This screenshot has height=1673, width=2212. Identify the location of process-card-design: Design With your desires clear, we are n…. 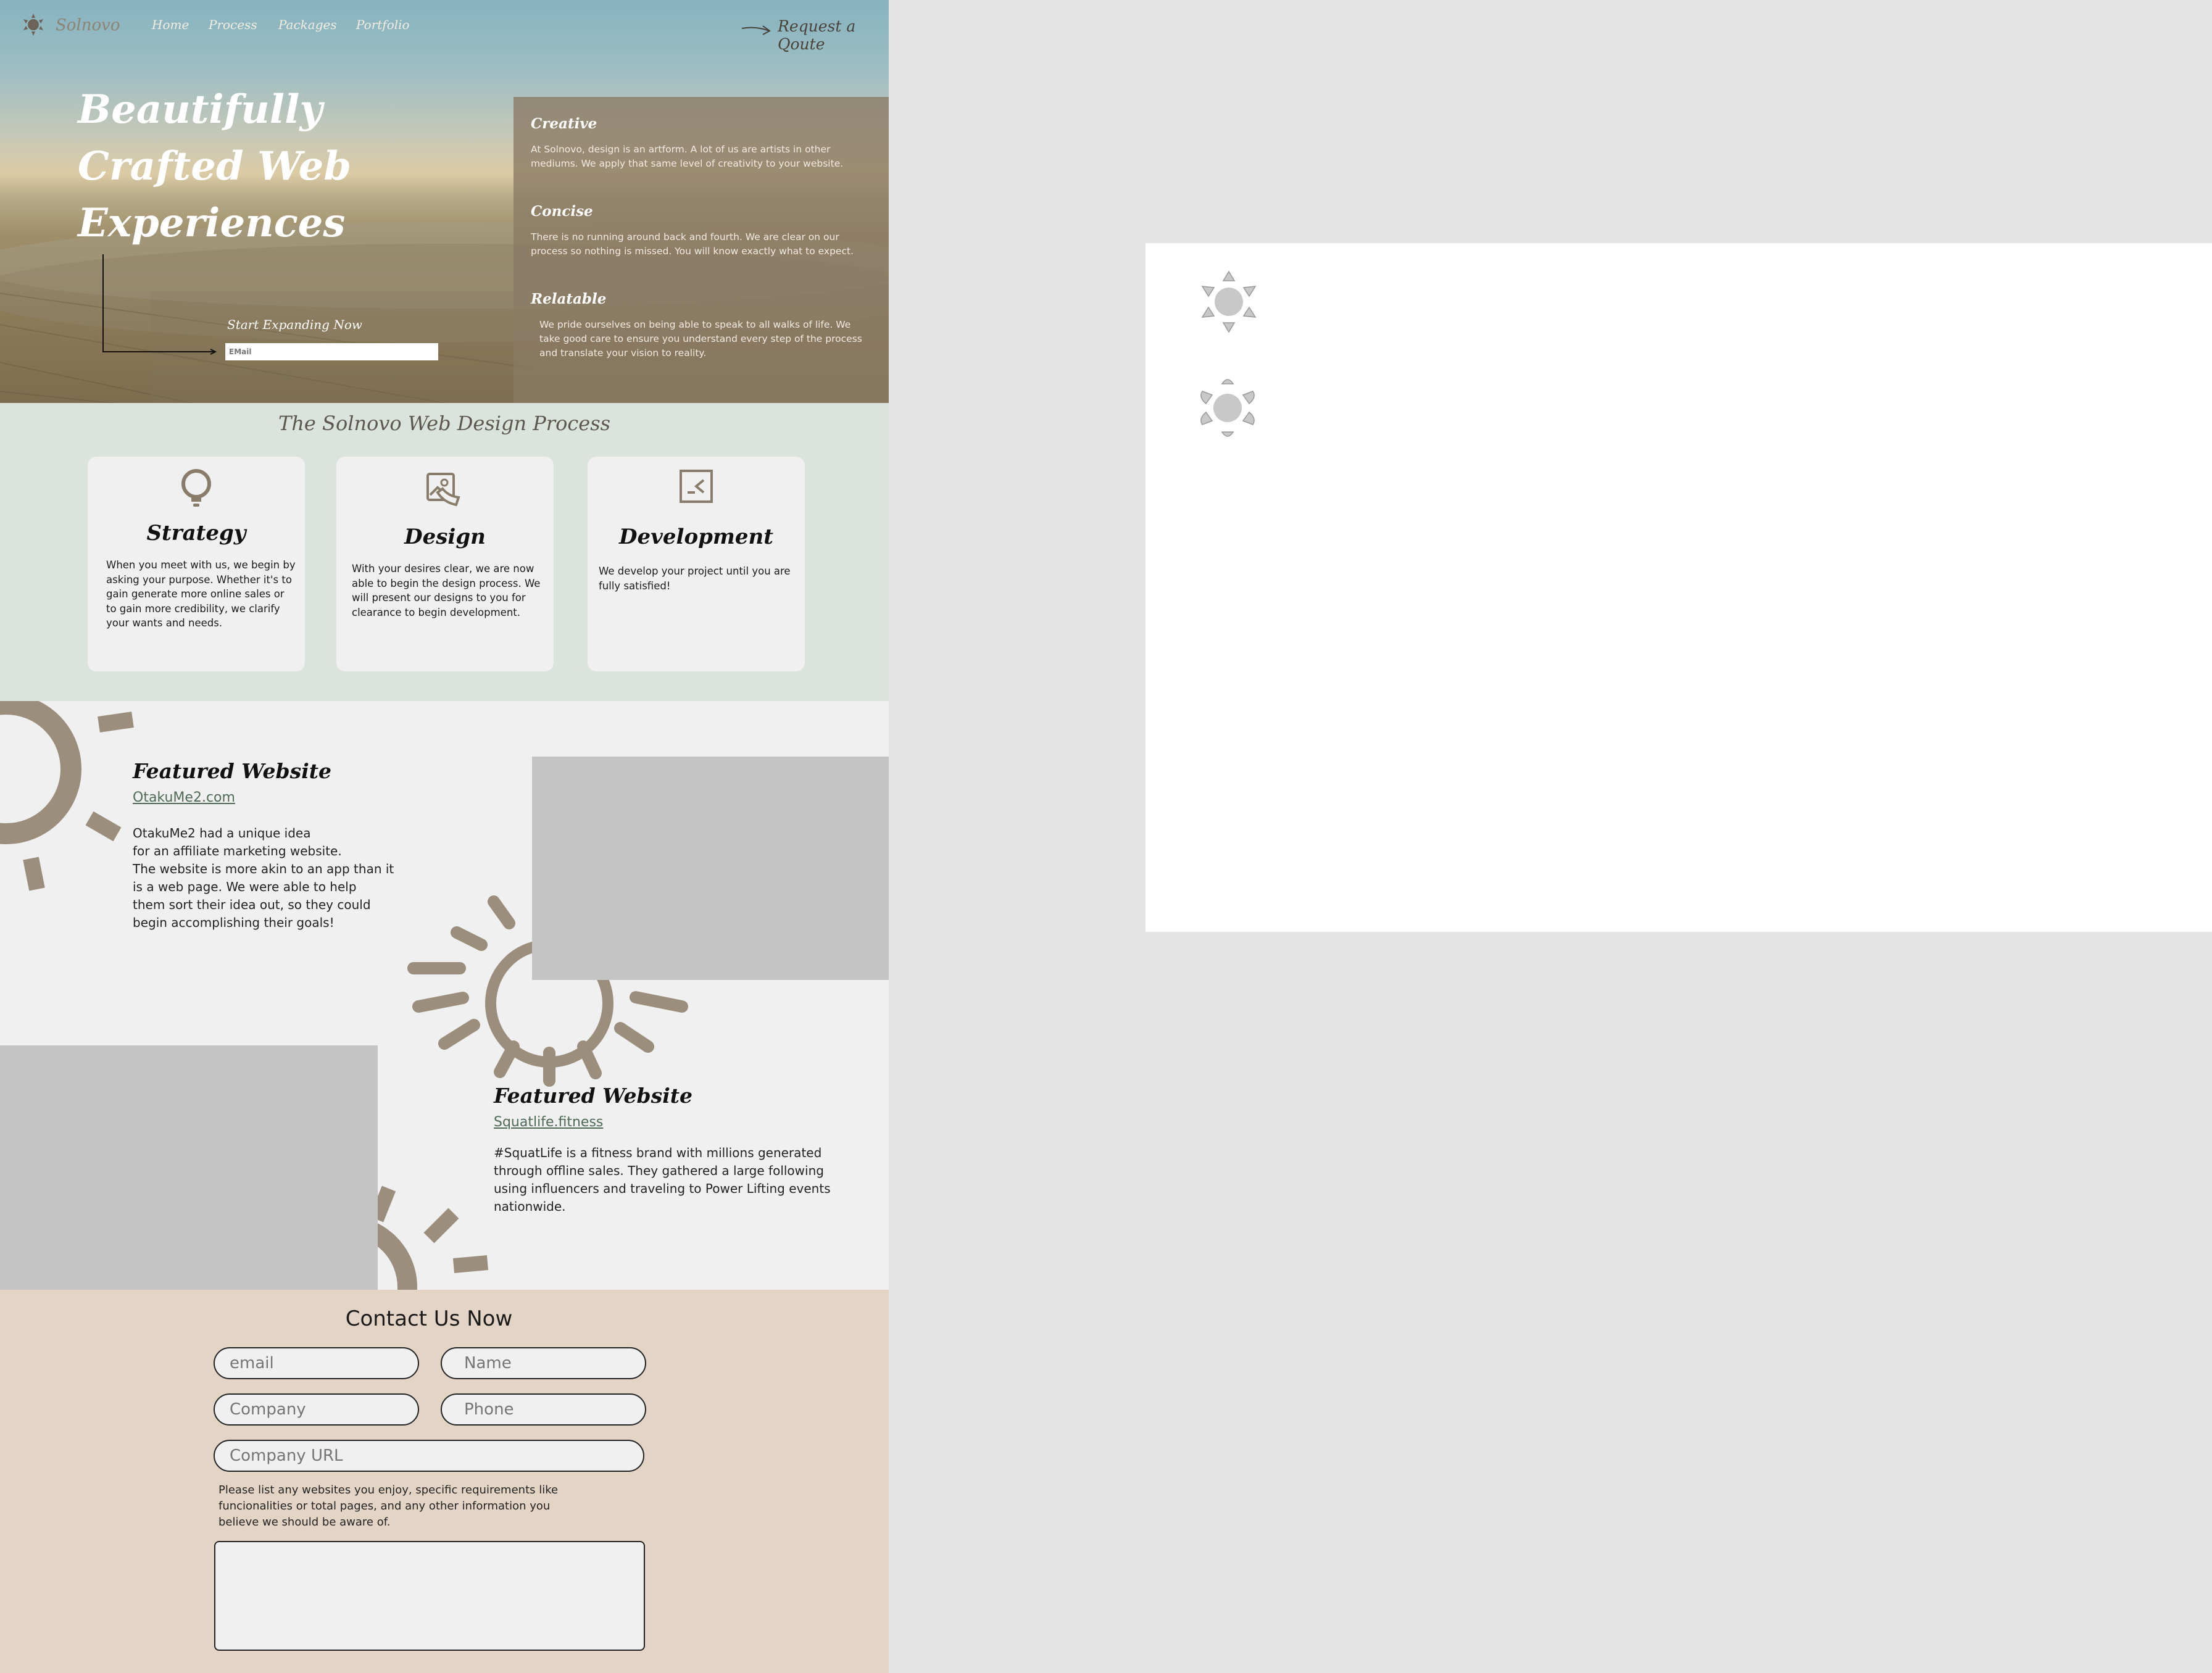
(445, 564).